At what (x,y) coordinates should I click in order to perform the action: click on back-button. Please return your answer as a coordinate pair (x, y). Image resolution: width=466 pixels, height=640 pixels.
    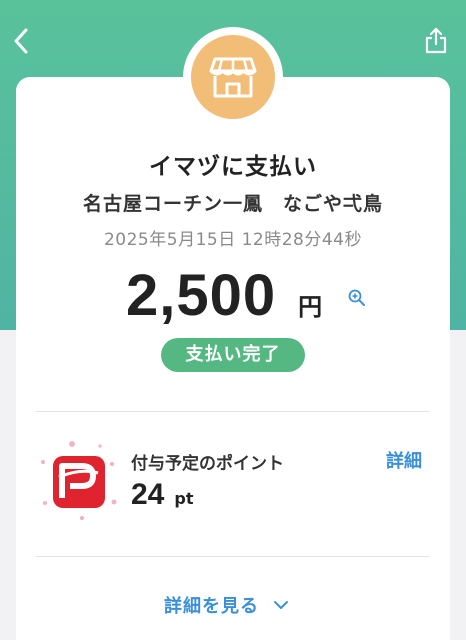
    Looking at the image, I should click on (21, 41).